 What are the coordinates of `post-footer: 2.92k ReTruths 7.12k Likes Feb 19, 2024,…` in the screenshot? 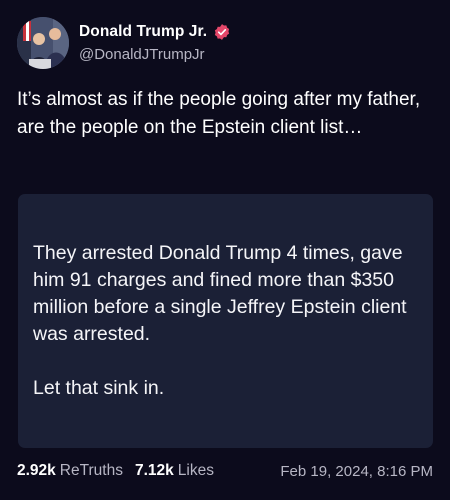 It's located at (225, 471).